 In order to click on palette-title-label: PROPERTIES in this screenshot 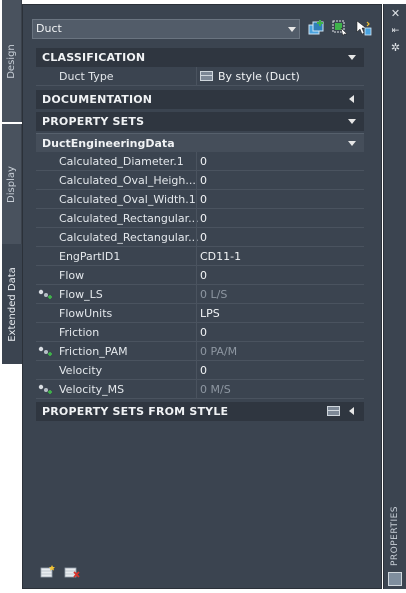, I will do `click(395, 536)`.